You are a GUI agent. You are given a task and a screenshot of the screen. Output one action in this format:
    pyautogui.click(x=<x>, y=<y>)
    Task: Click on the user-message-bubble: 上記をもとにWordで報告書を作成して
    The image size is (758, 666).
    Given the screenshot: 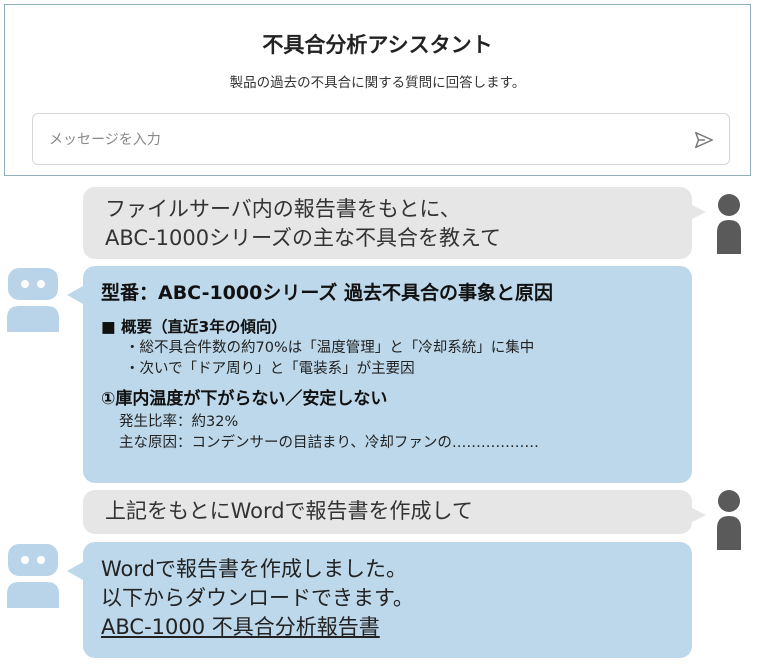 What is the action you would take?
    pyautogui.click(x=394, y=512)
    